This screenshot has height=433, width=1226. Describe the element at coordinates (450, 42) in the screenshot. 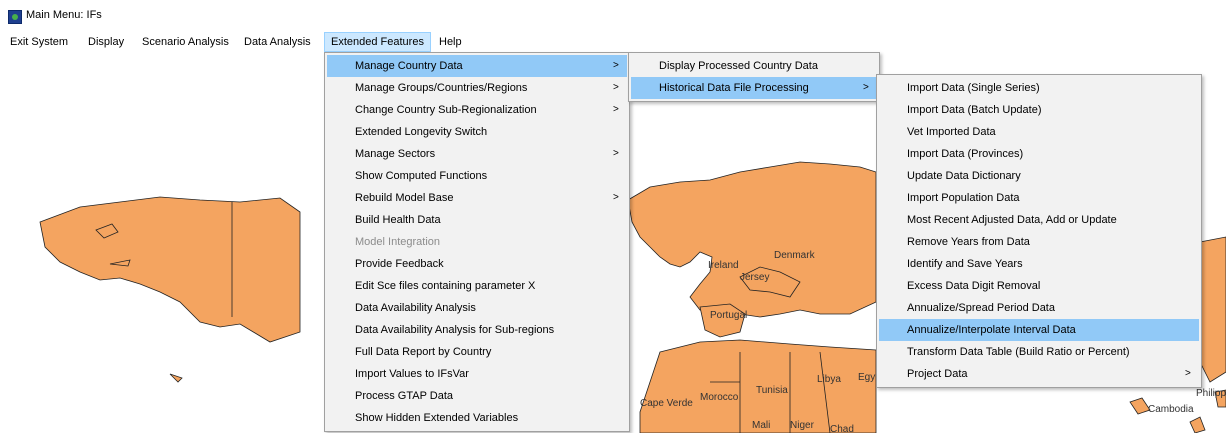

I see `menu-help: Help` at that location.